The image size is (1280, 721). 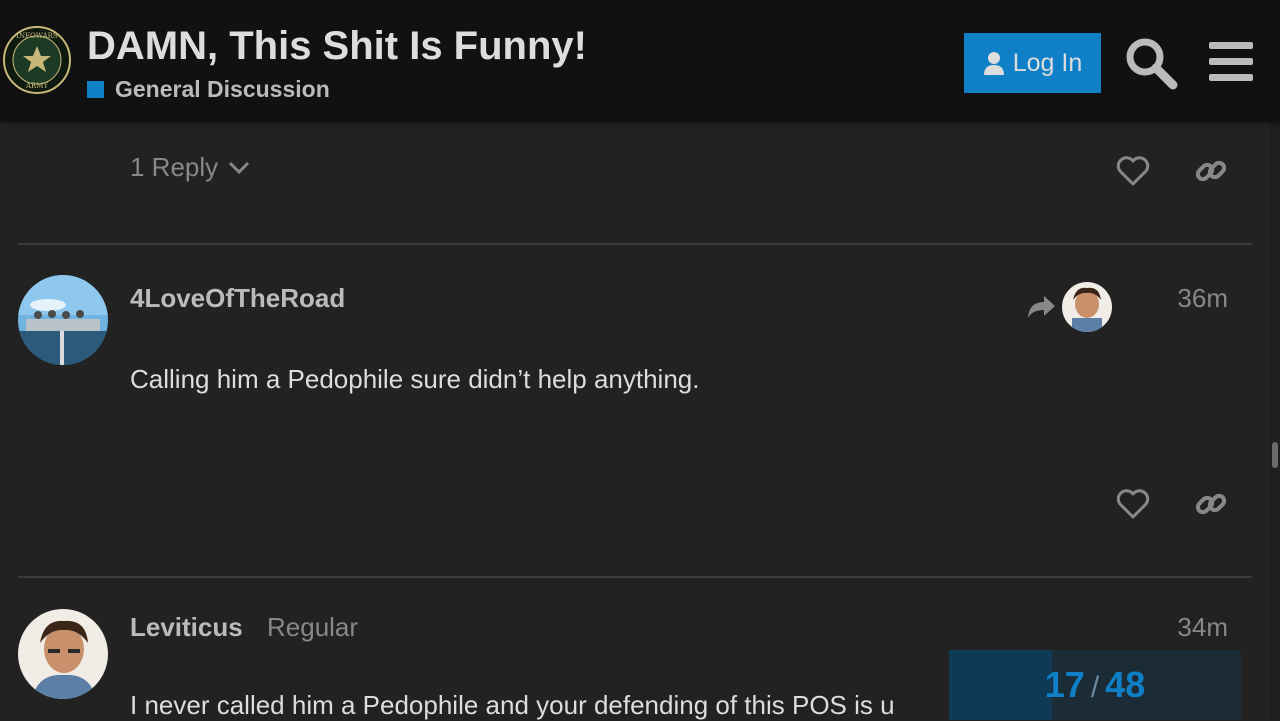 What do you see at coordinates (237, 298) in the screenshot?
I see `post-username: 4LoveOfTheRoad` at bounding box center [237, 298].